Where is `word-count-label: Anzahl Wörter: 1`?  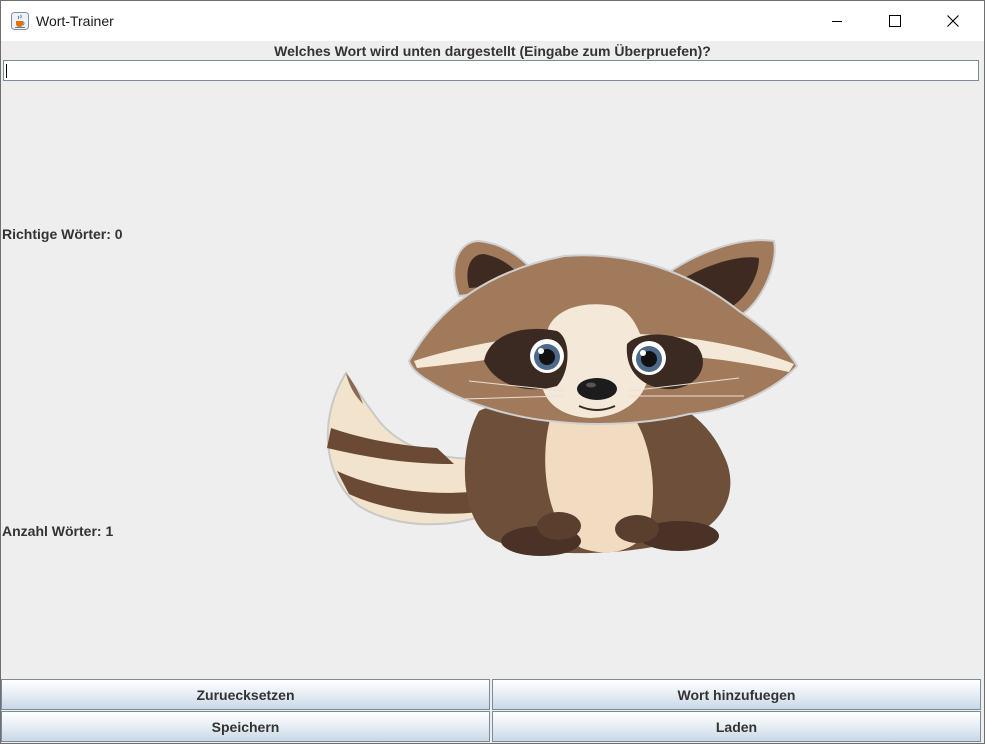 word-count-label: Anzahl Wörter: 1 is located at coordinates (58, 531).